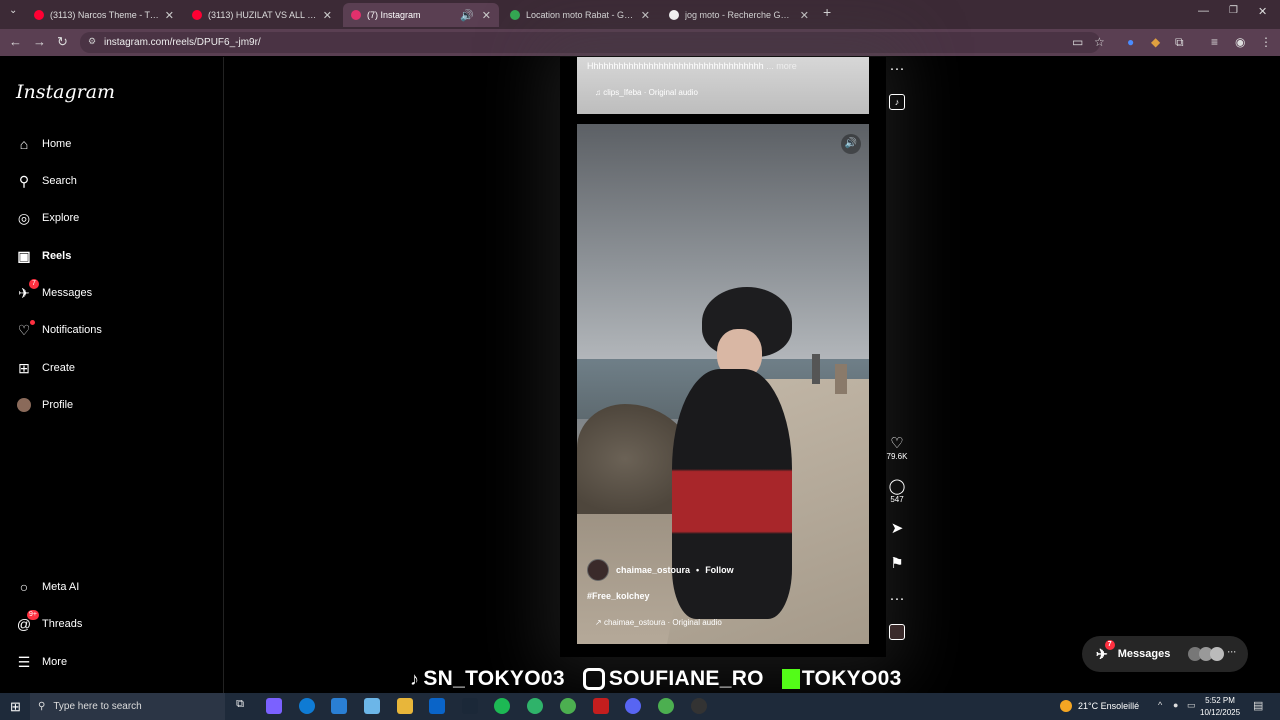 Image resolution: width=1280 pixels, height=720 pixels. What do you see at coordinates (897, 447) in the screenshot?
I see `like-button: ♡ 79.6K` at bounding box center [897, 447].